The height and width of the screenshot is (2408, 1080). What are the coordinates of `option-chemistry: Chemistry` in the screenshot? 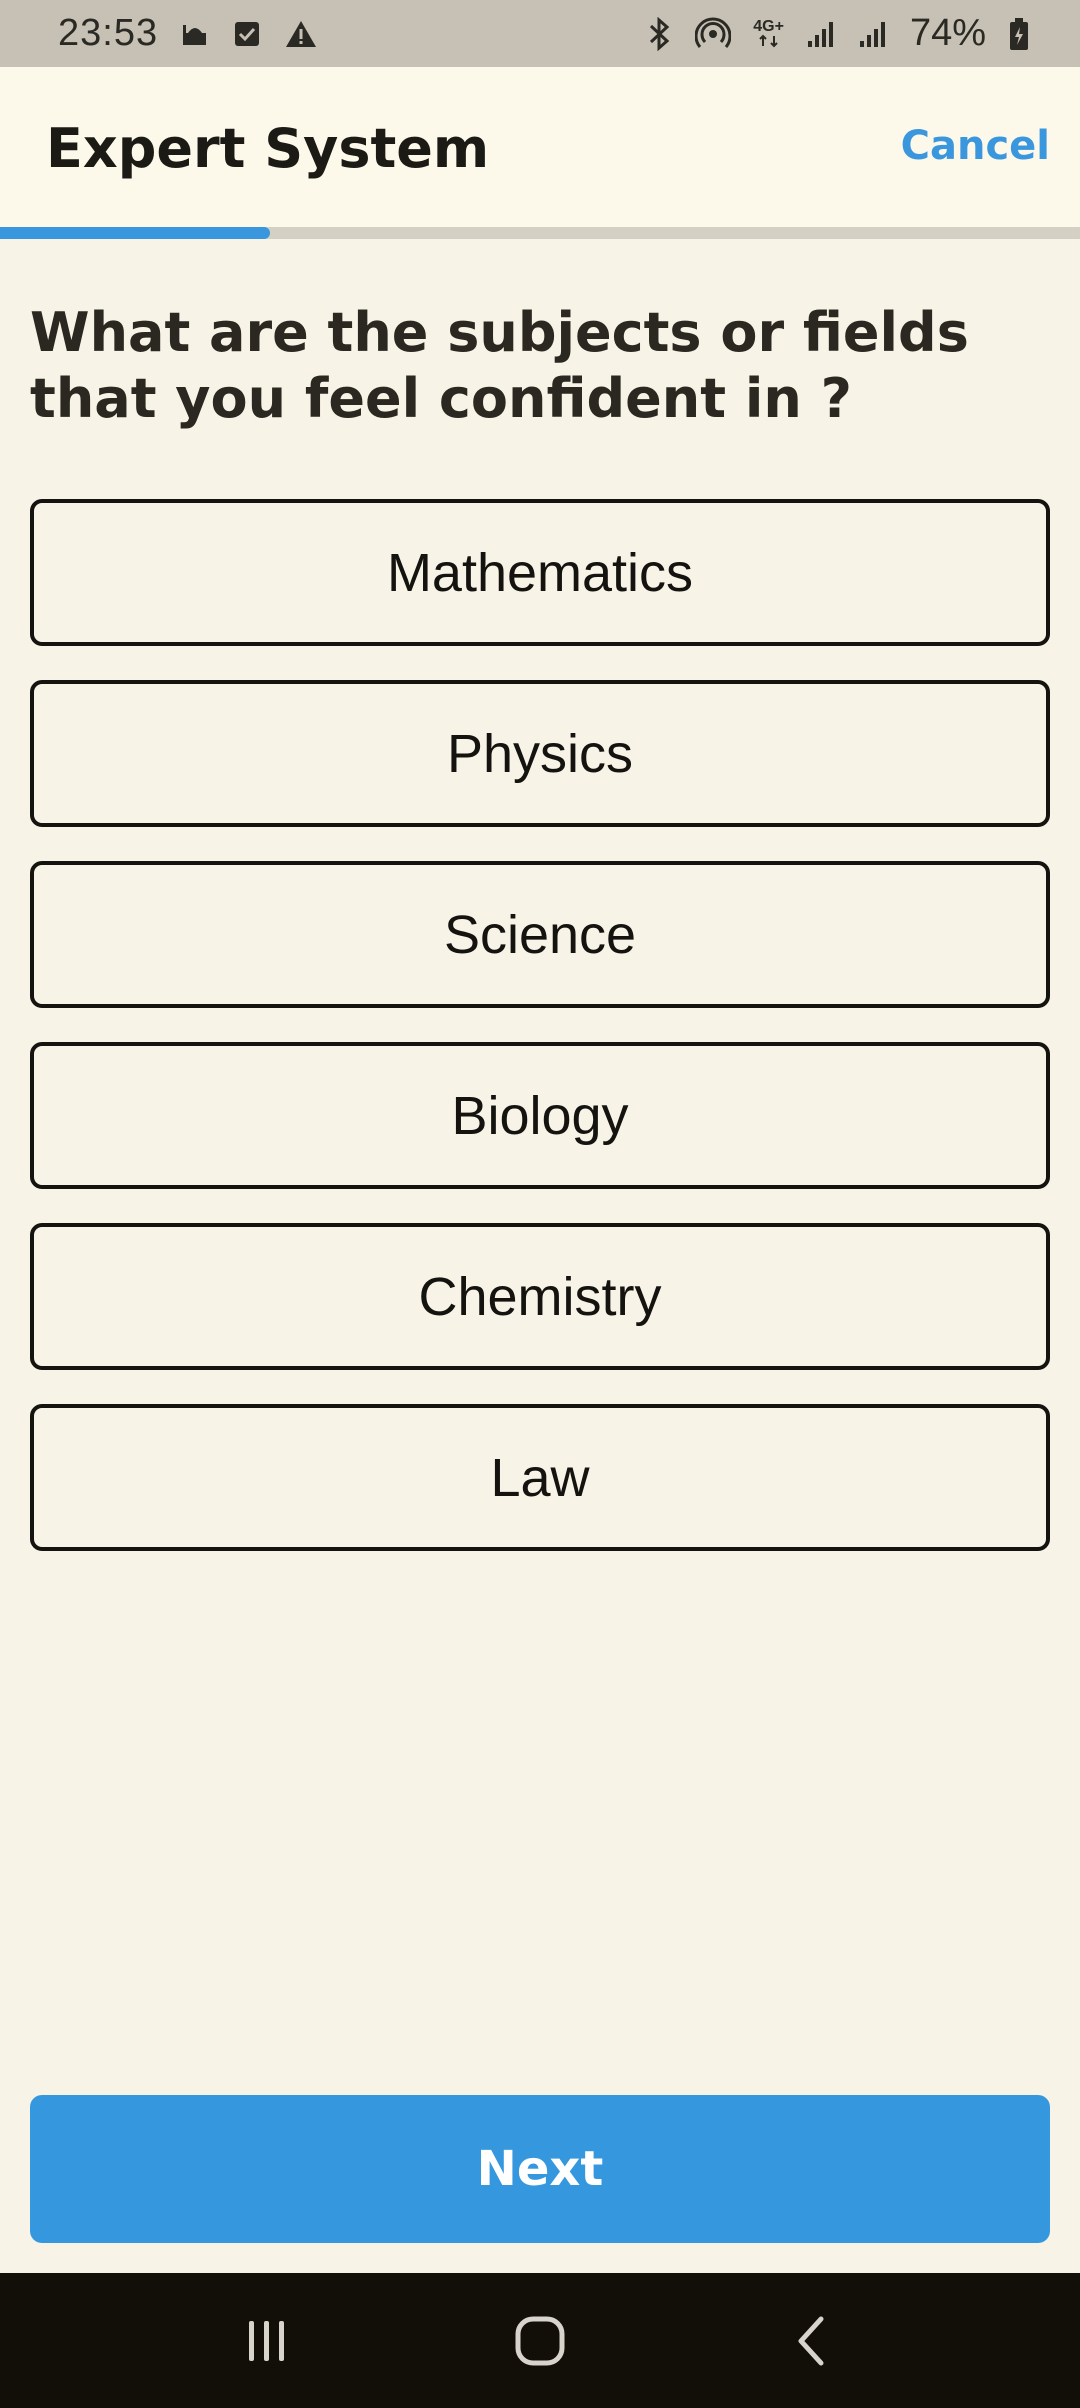 It's located at (540, 1296).